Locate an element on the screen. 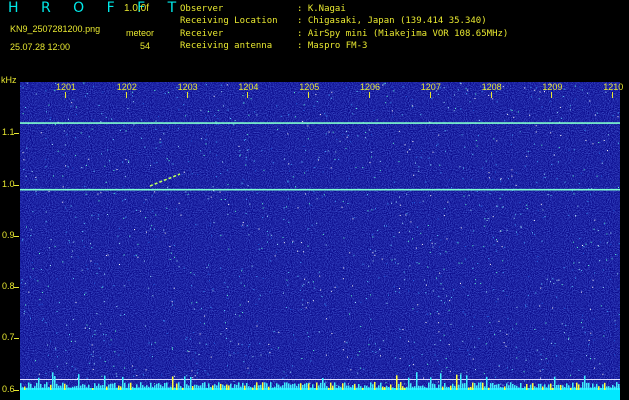 This screenshot has height=400, width=629. x-tick is located at coordinates (187, 95).